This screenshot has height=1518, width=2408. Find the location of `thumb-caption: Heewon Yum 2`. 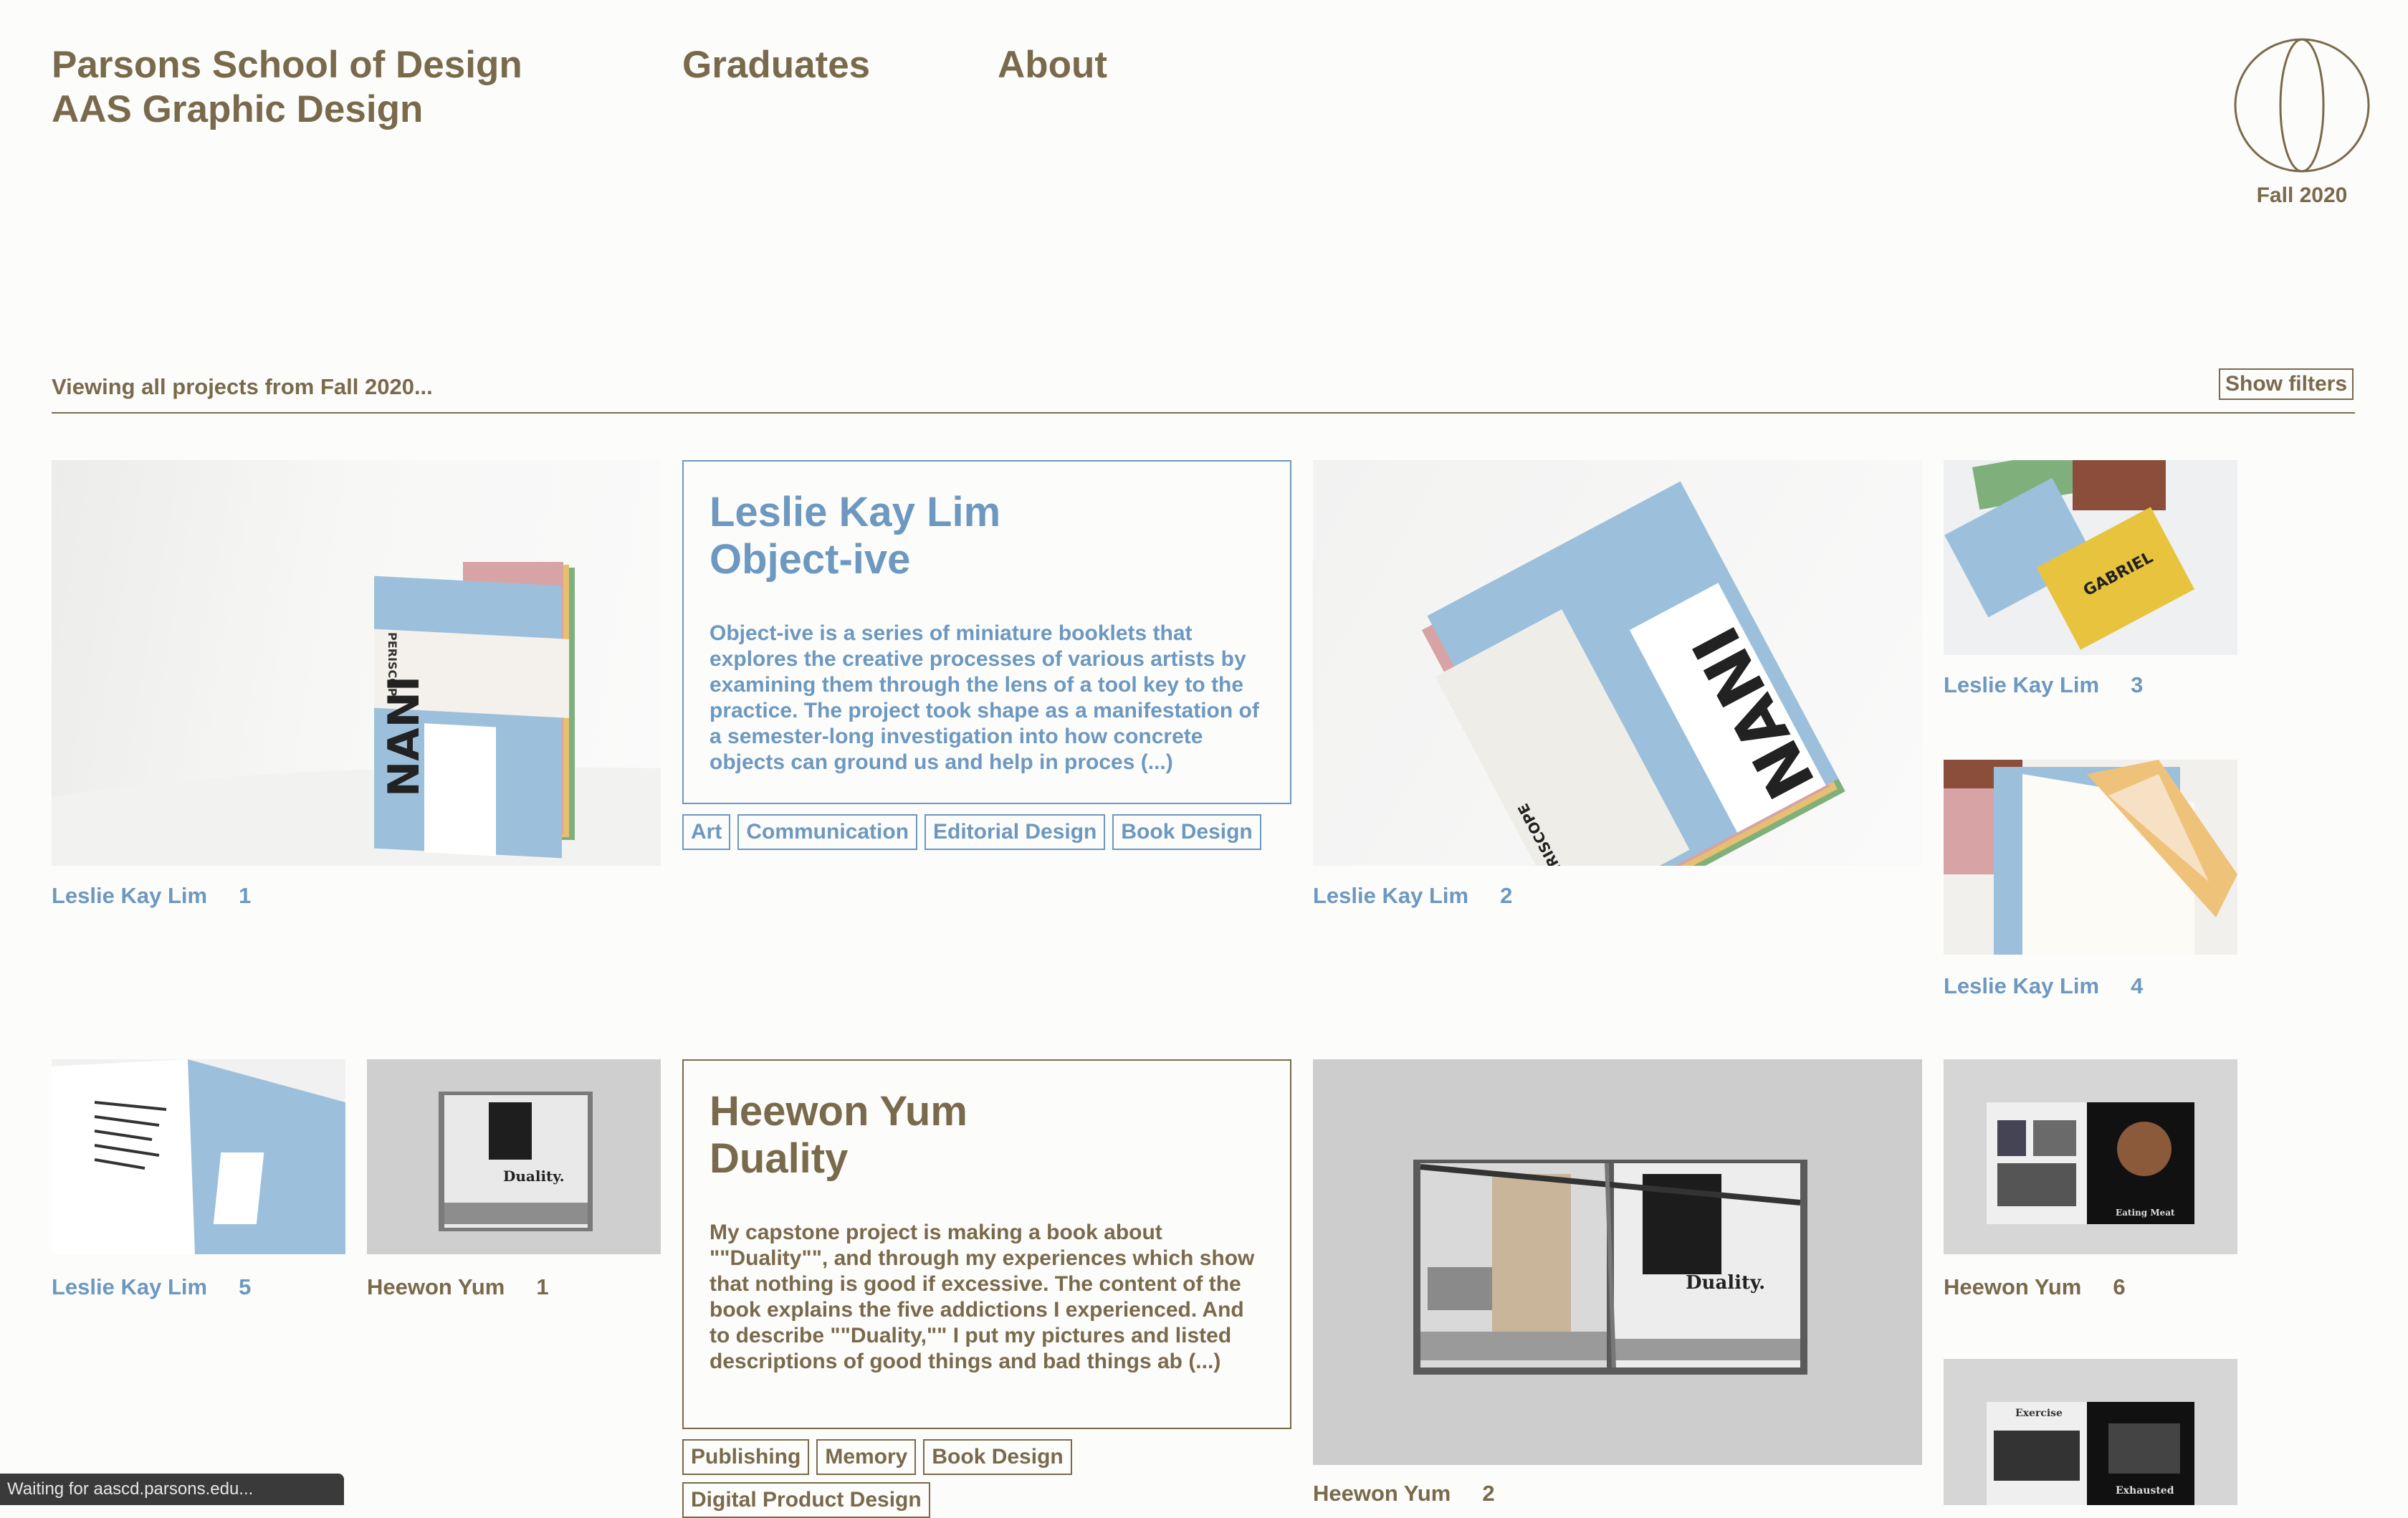

thumb-caption: Heewon Yum 2 is located at coordinates (1404, 1494).